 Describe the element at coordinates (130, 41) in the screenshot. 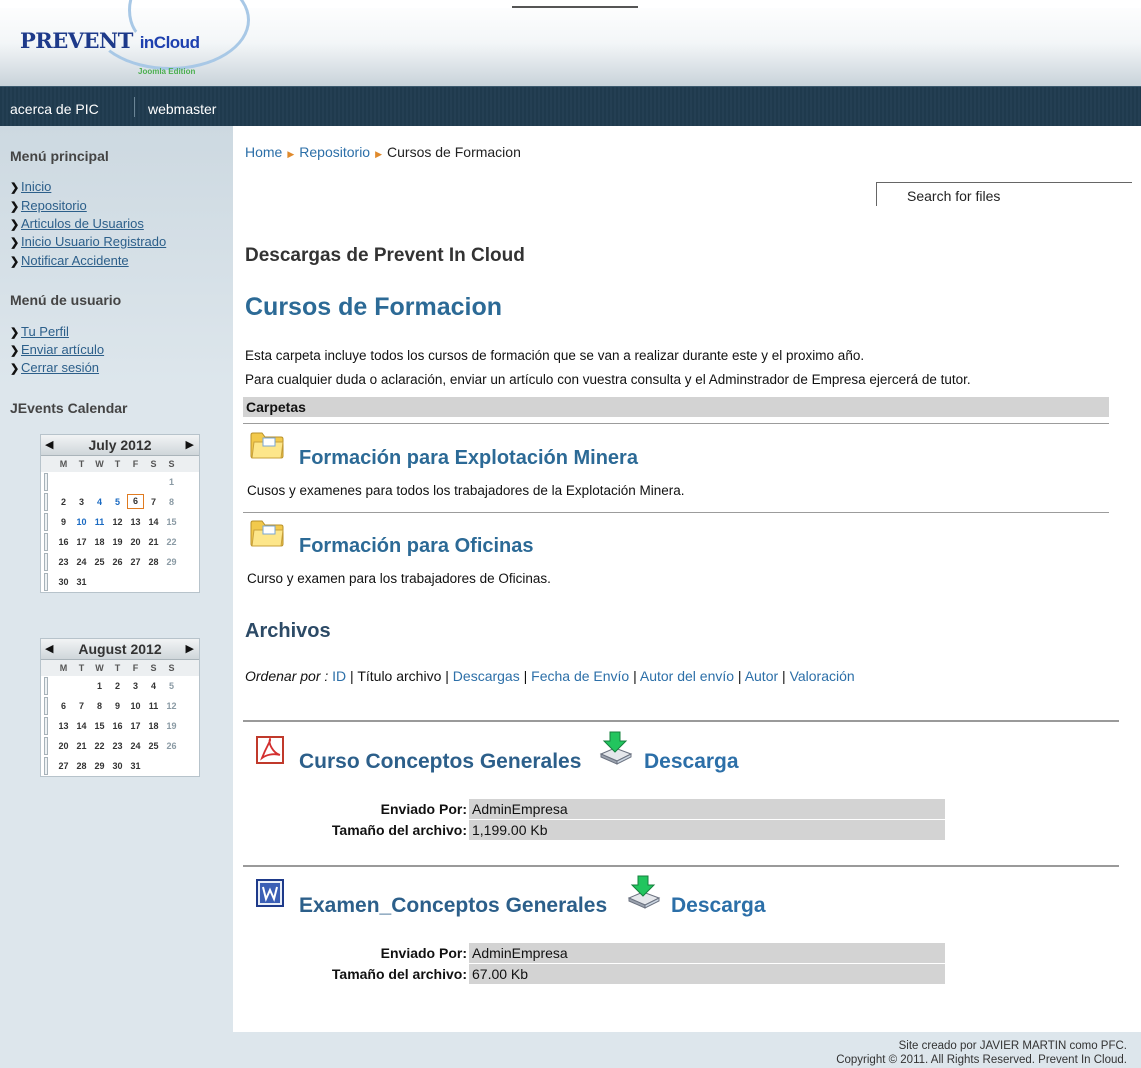

I see `site-logo: PREVENT inCloud Joomla Edition` at that location.